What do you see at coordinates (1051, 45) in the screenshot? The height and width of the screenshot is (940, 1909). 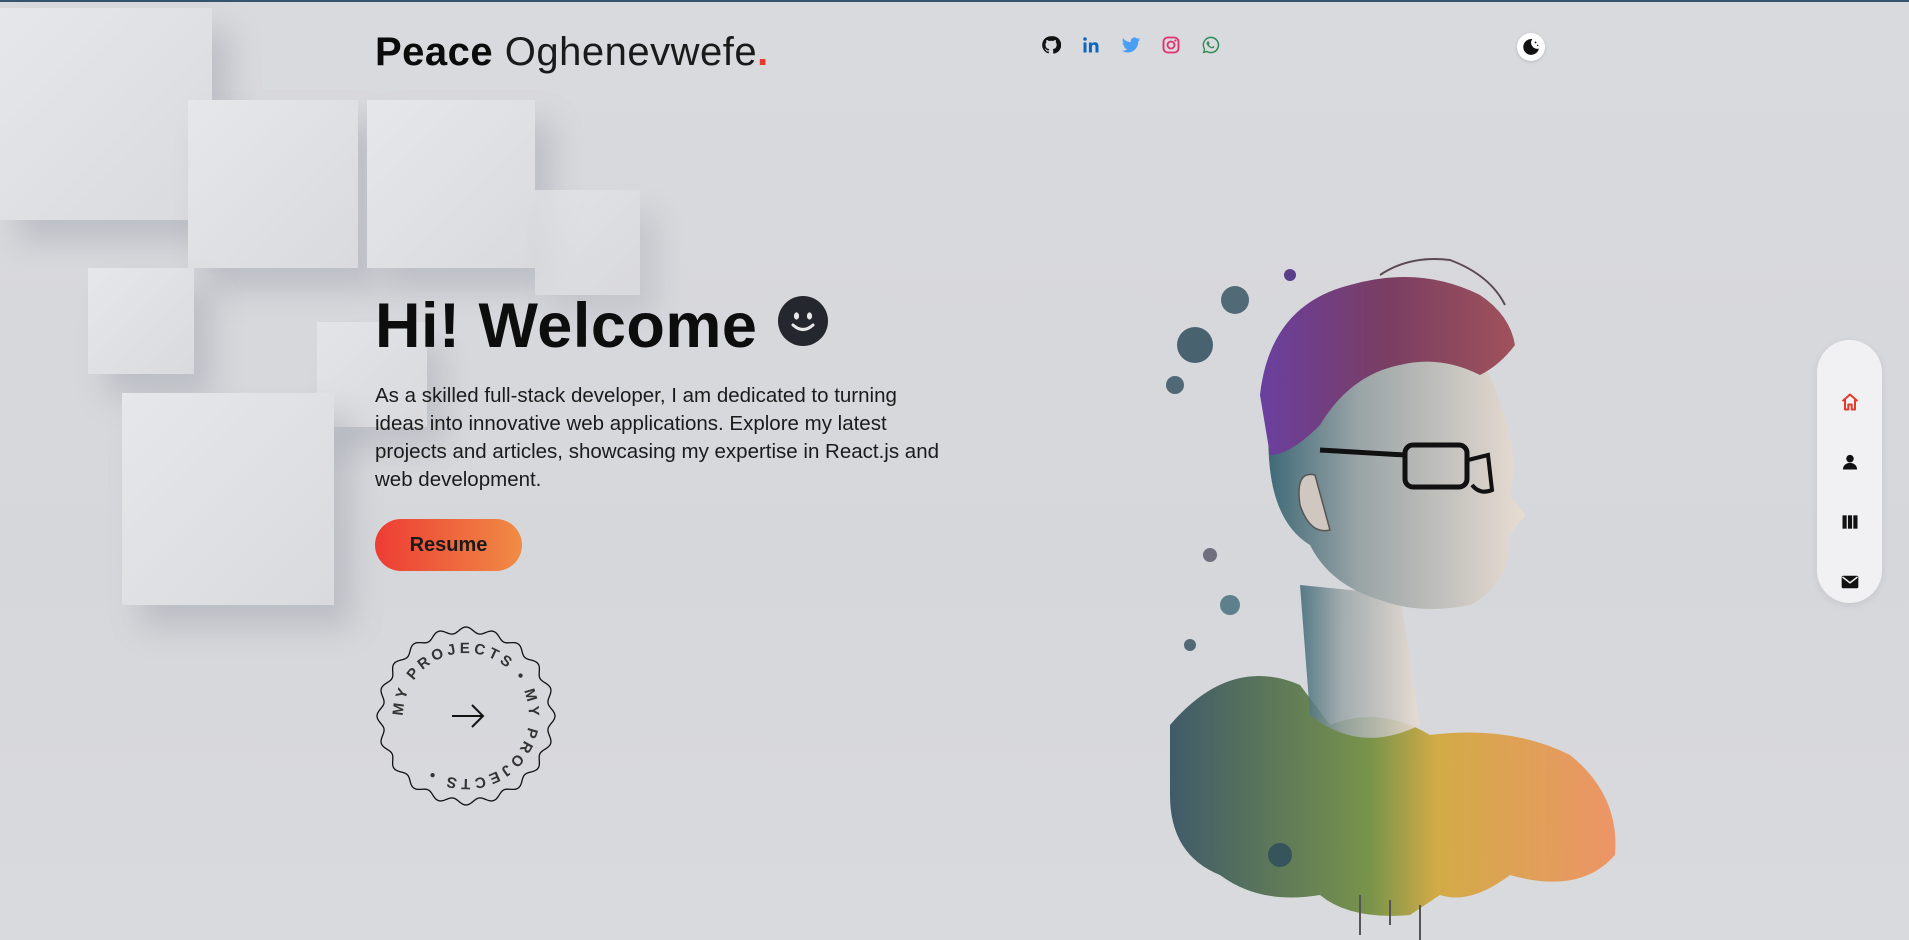 I see `github-icon` at bounding box center [1051, 45].